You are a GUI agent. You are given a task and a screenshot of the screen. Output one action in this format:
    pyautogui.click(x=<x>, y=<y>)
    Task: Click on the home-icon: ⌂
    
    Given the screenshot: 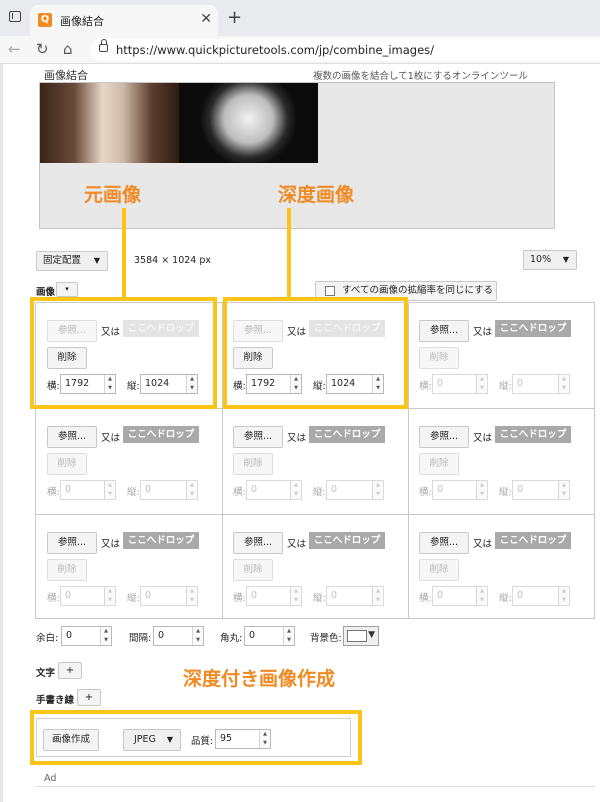 What is the action you would take?
    pyautogui.click(x=68, y=49)
    